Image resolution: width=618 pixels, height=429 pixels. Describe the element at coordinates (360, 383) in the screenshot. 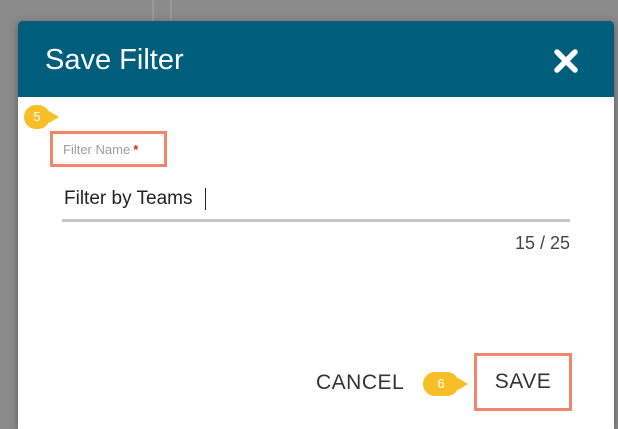

I see `cancel-button: CANCEL` at that location.